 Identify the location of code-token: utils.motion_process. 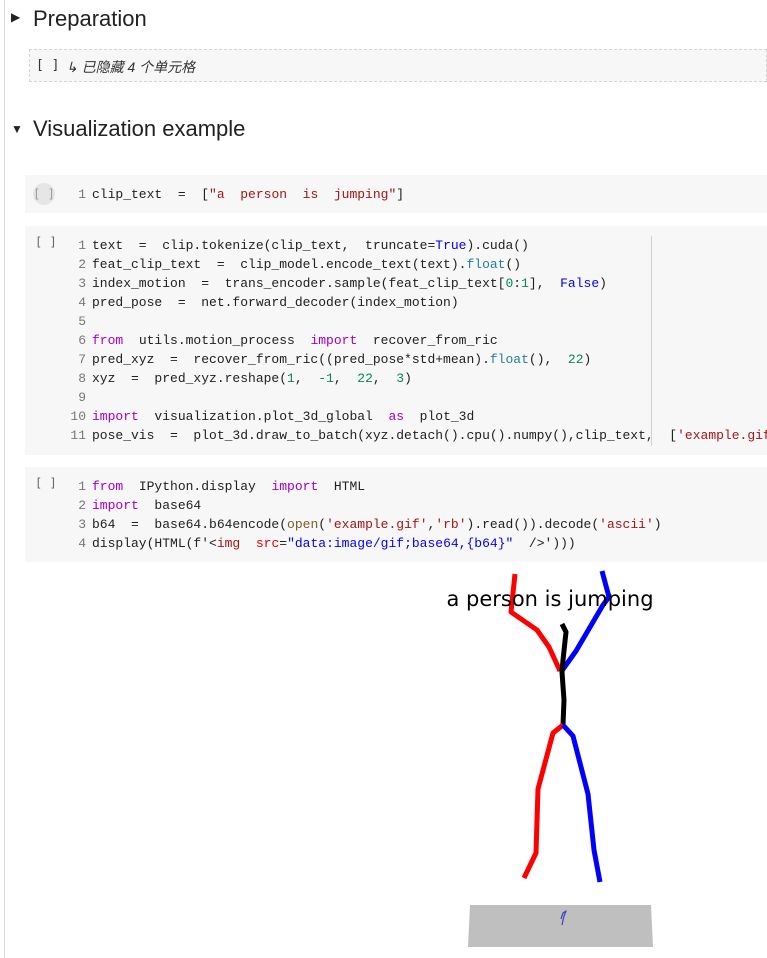
(217, 340).